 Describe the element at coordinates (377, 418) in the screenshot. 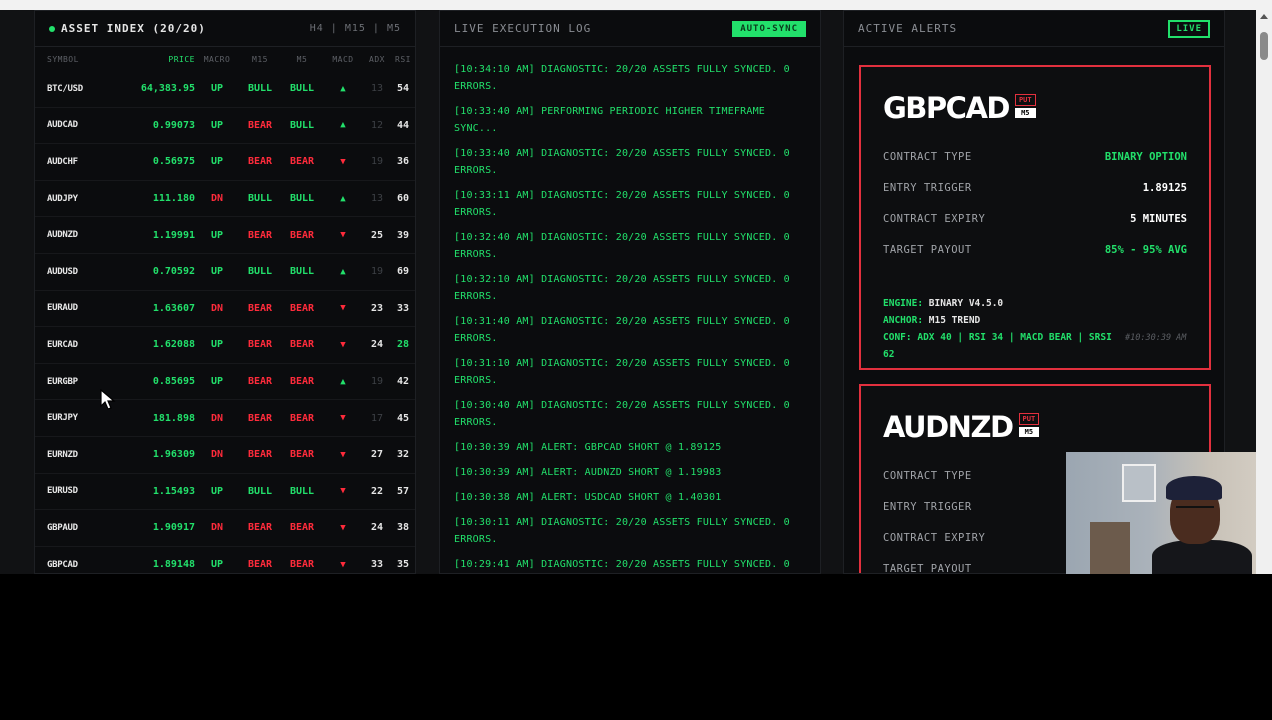

I see `adx-cell: 17` at that location.